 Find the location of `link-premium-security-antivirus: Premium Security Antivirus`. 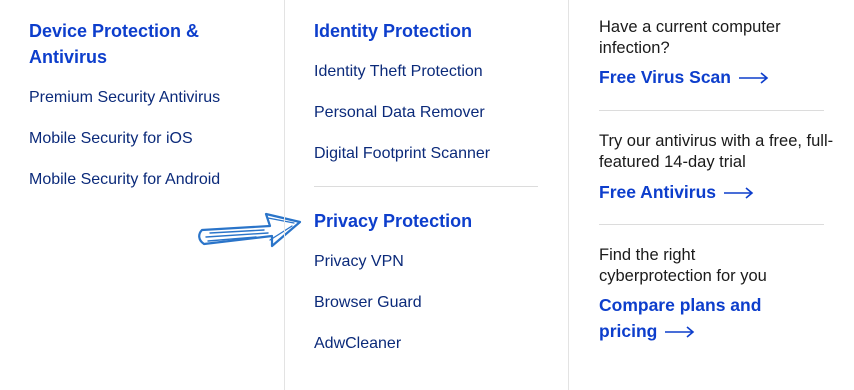

link-premium-security-antivirus: Premium Security Antivirus is located at coordinates (124, 98).